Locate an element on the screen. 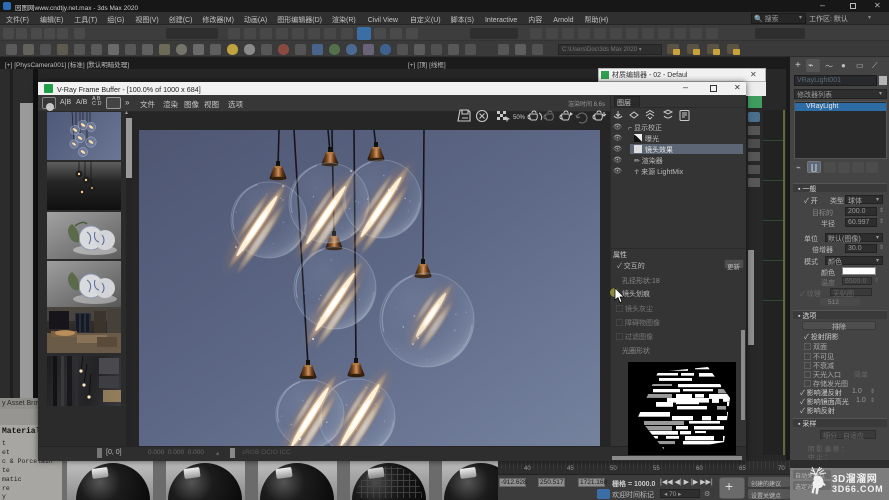 Image resolution: width=889 pixels, height=500 pixels. svg-text: 50% is located at coordinates (519, 118).